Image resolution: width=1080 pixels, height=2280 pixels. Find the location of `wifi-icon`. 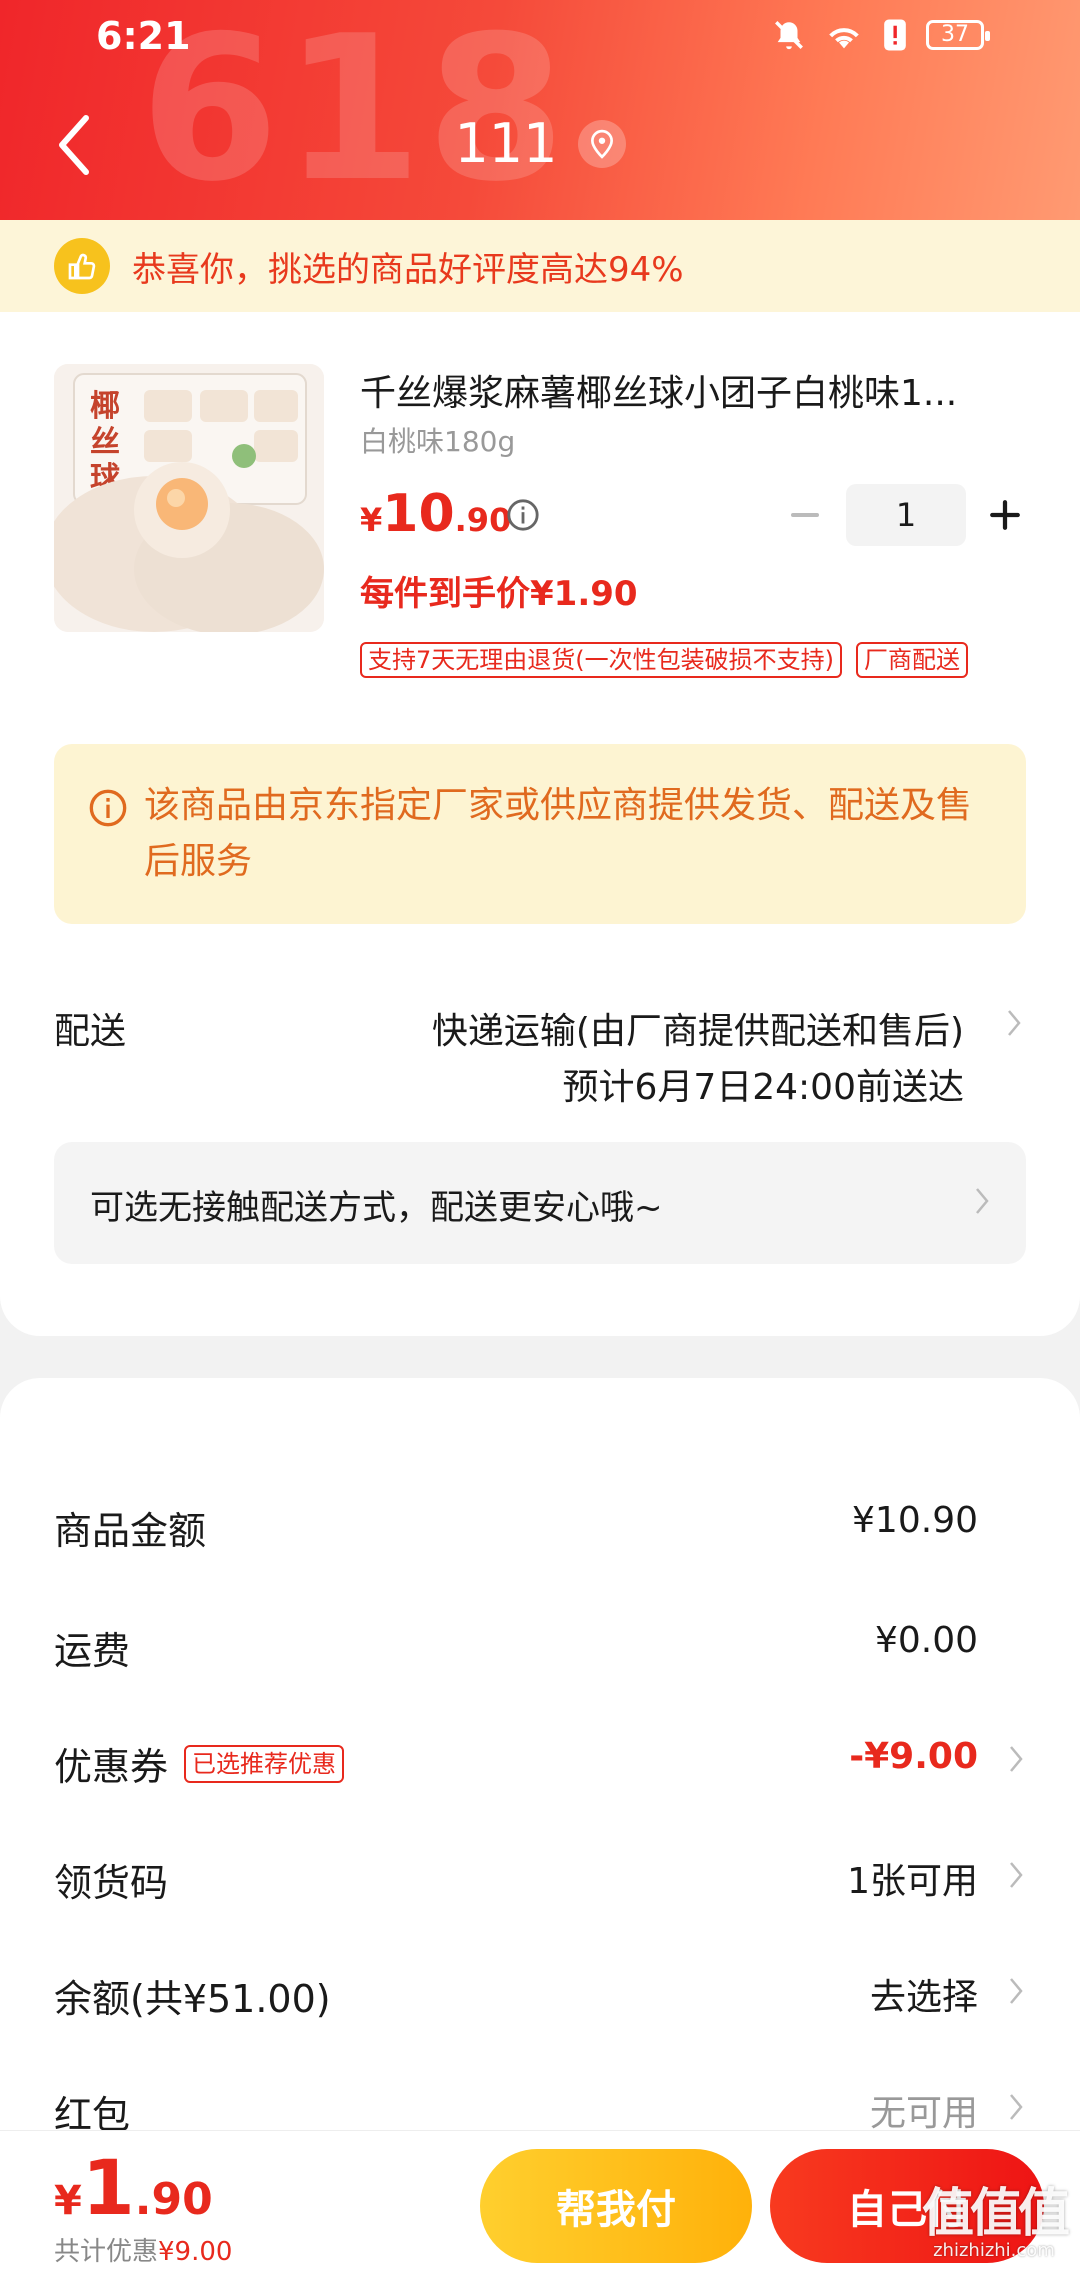

wifi-icon is located at coordinates (844, 38).